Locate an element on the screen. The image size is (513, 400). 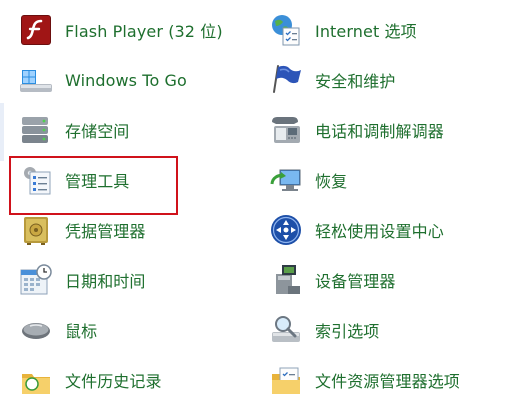
item-label: 日期和时间 is located at coordinates (105, 281).